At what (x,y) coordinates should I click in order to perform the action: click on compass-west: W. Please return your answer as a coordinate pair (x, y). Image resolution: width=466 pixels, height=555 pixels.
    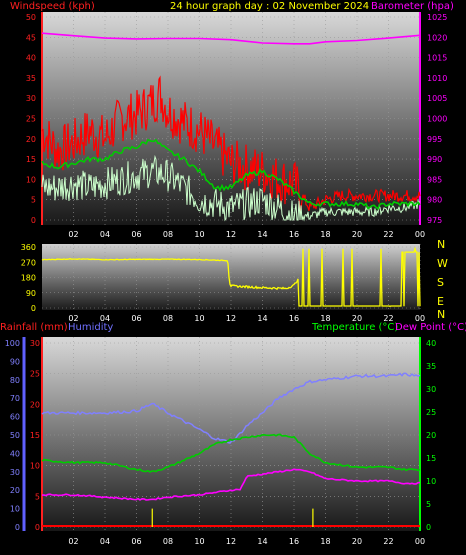
    Looking at the image, I should click on (442, 263).